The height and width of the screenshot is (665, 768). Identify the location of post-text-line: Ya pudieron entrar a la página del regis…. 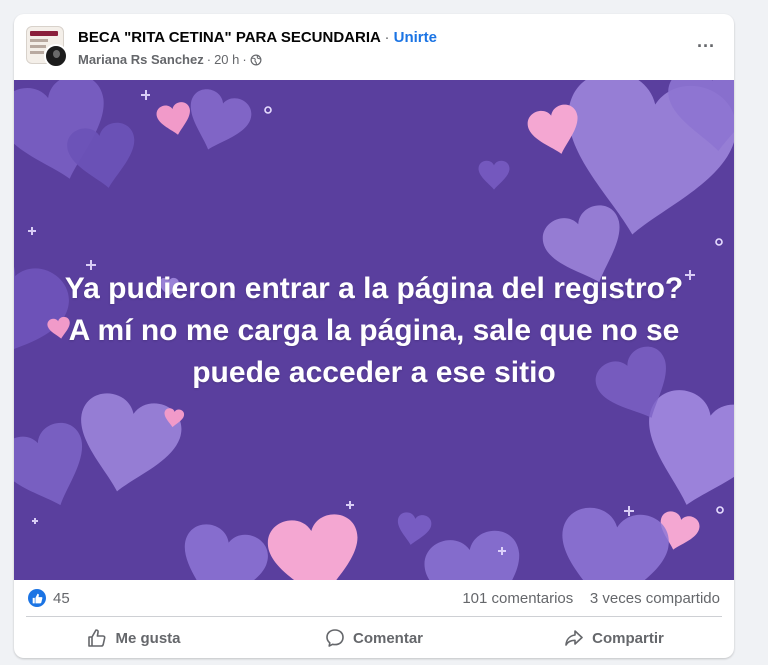
(374, 288).